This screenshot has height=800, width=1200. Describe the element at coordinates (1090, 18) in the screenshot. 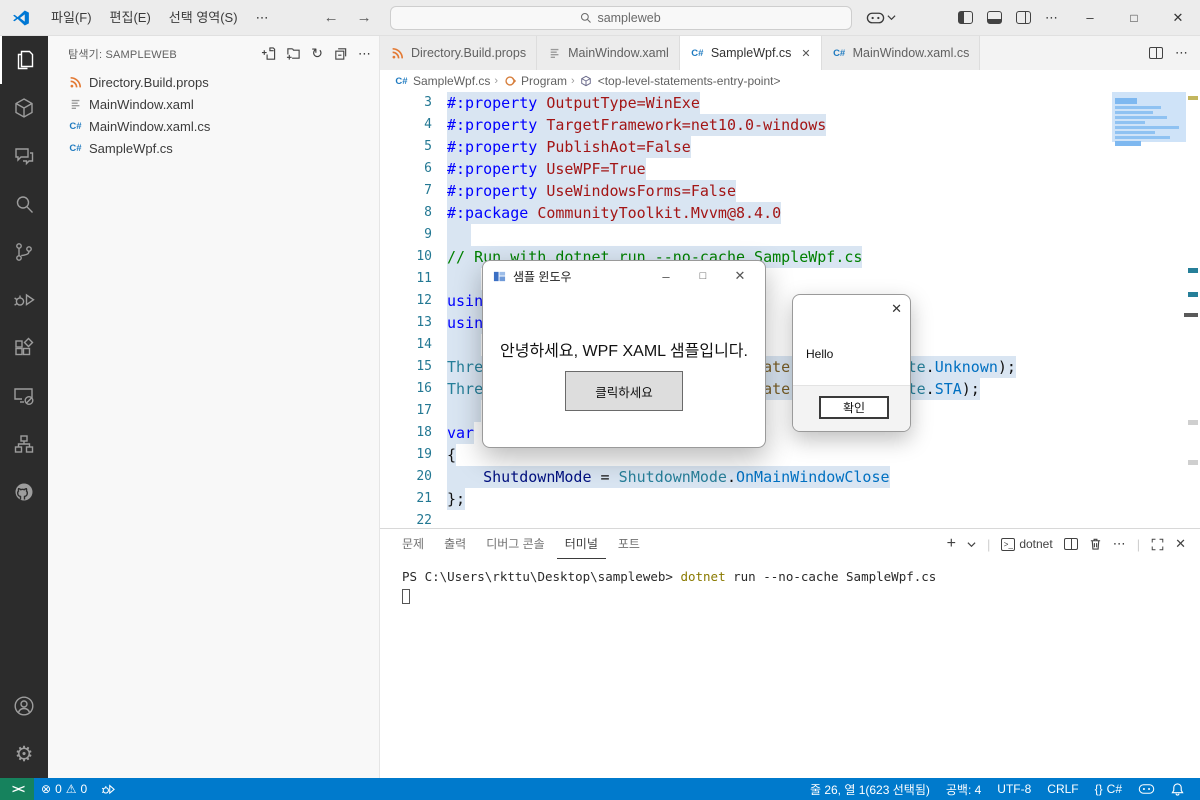

I see `window-minimize-button: –` at that location.